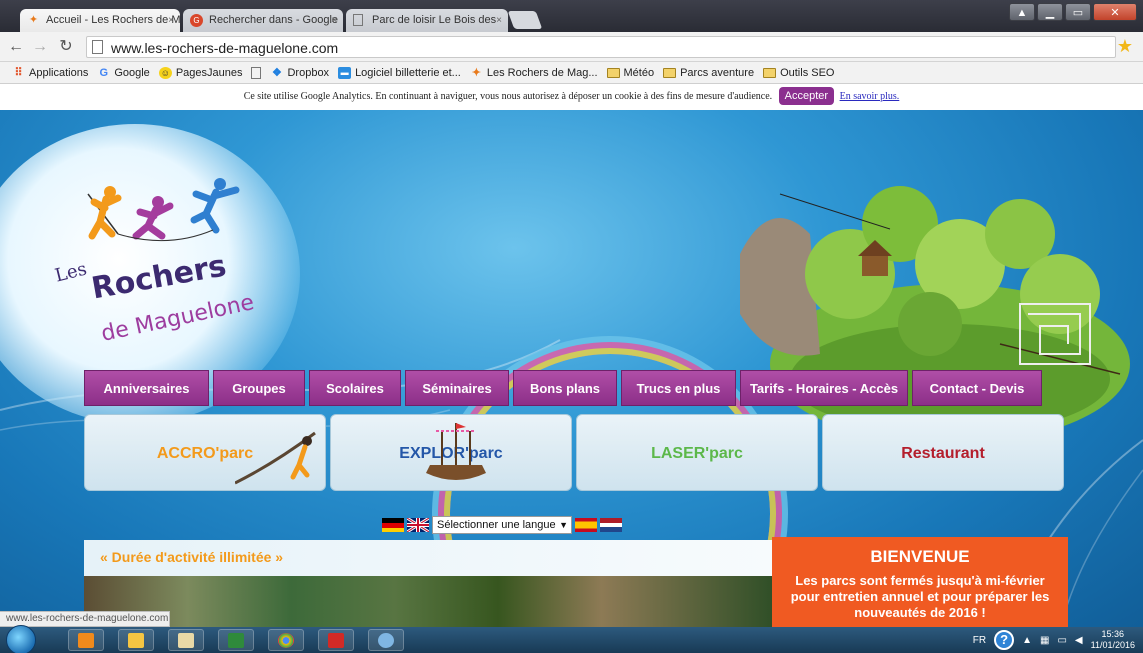 This screenshot has height=653, width=1143. What do you see at coordinates (33, 20) in the screenshot?
I see `climber-favicon-icon: ✦` at bounding box center [33, 20].